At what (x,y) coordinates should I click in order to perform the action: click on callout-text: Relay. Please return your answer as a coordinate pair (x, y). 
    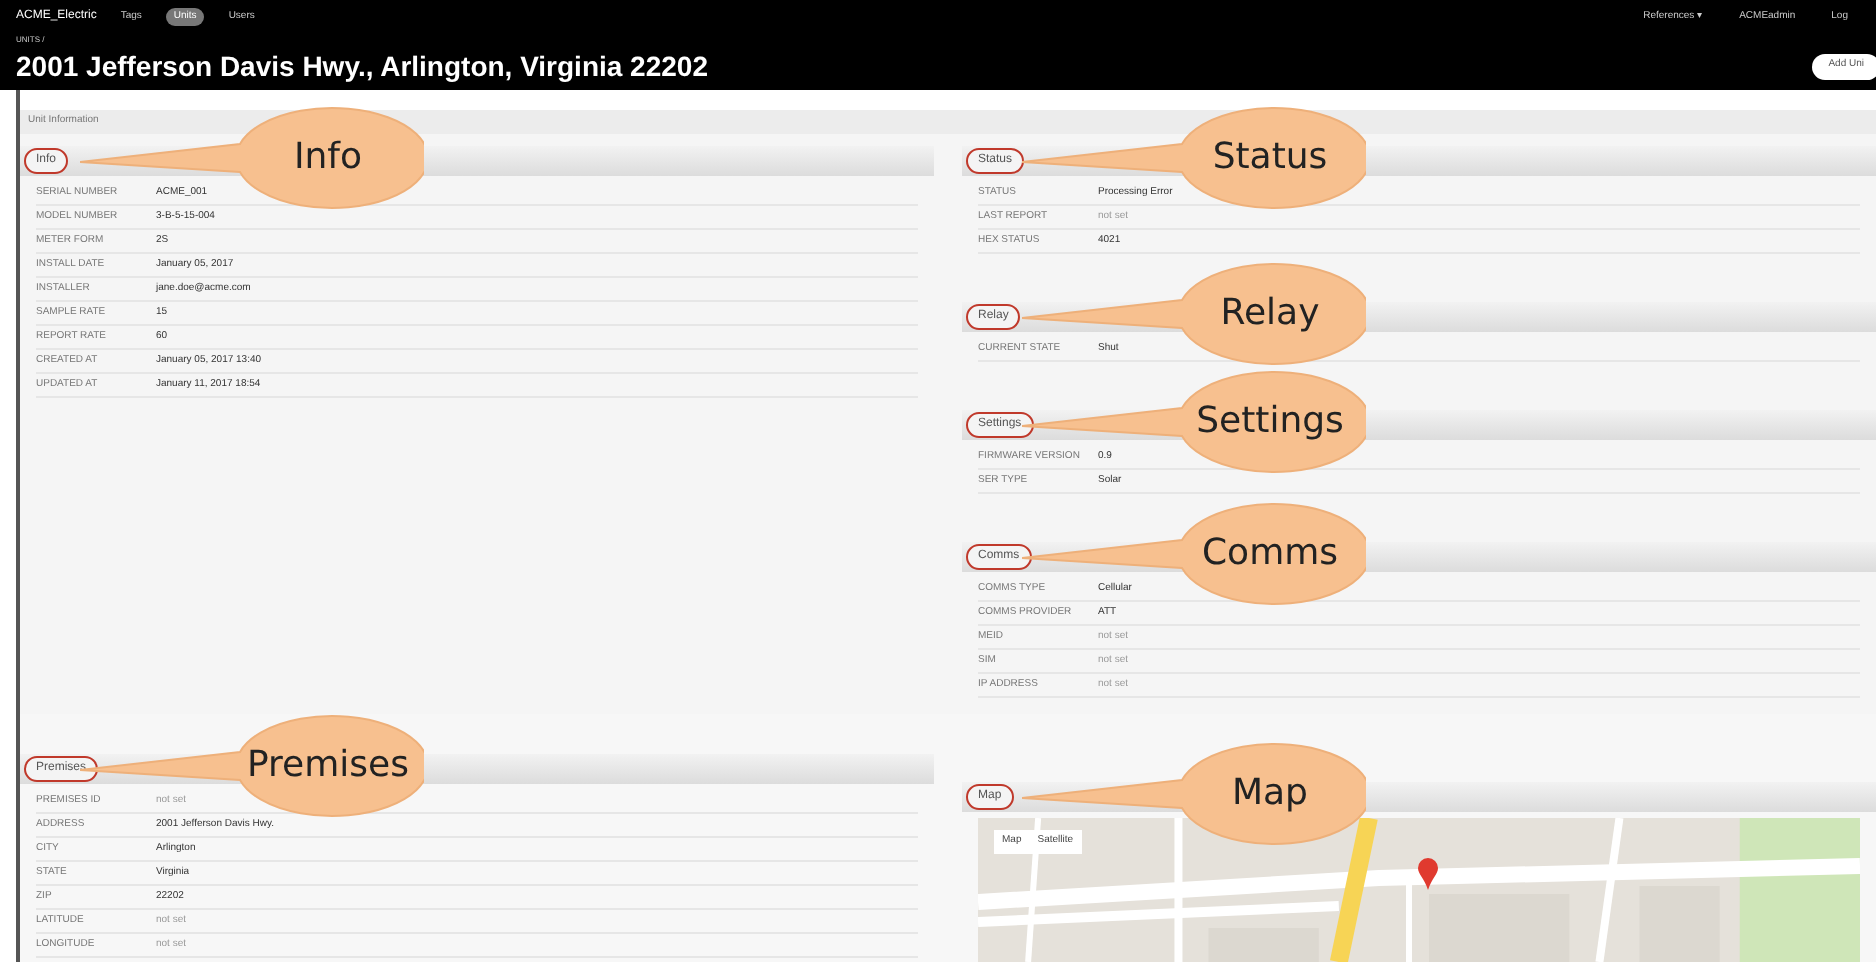
    Looking at the image, I should click on (1270, 314).